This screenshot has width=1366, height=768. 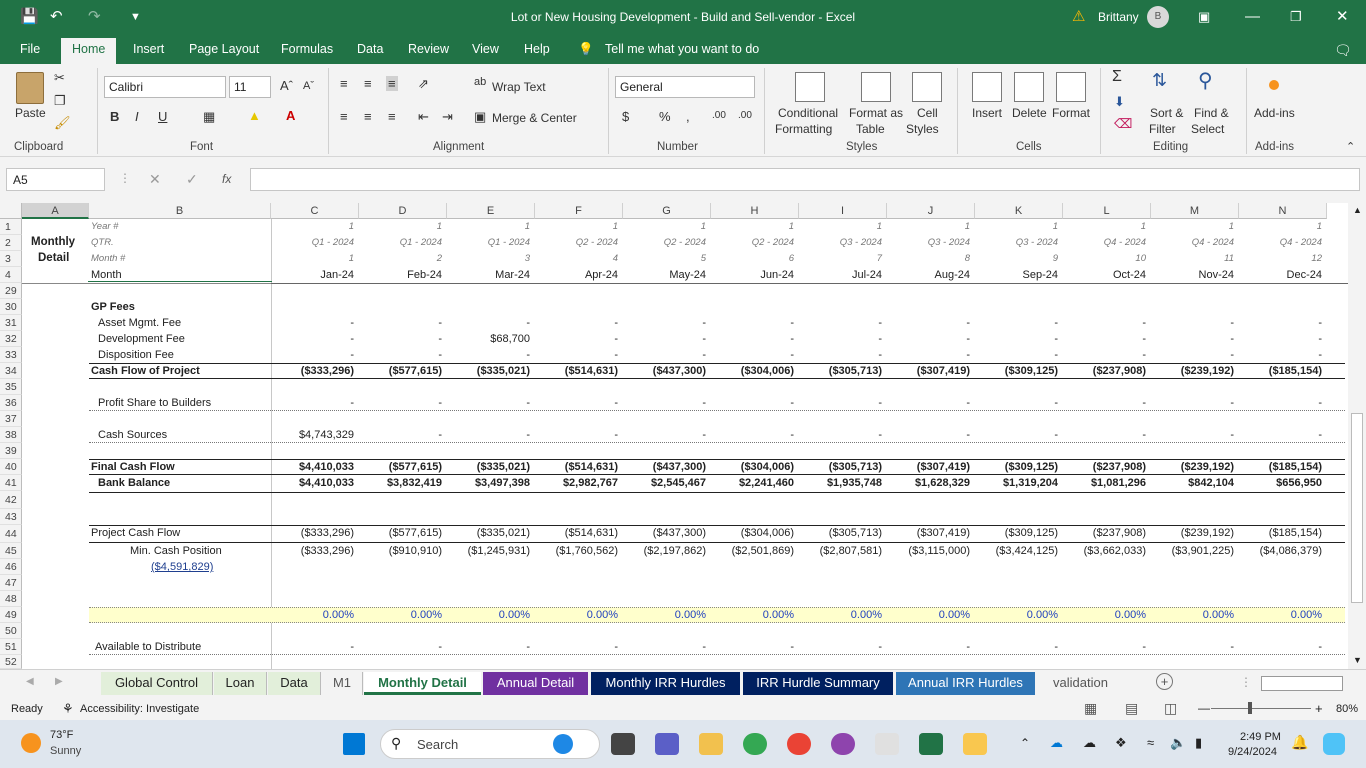 I want to click on column-header-j: J, so click(x=931, y=211).